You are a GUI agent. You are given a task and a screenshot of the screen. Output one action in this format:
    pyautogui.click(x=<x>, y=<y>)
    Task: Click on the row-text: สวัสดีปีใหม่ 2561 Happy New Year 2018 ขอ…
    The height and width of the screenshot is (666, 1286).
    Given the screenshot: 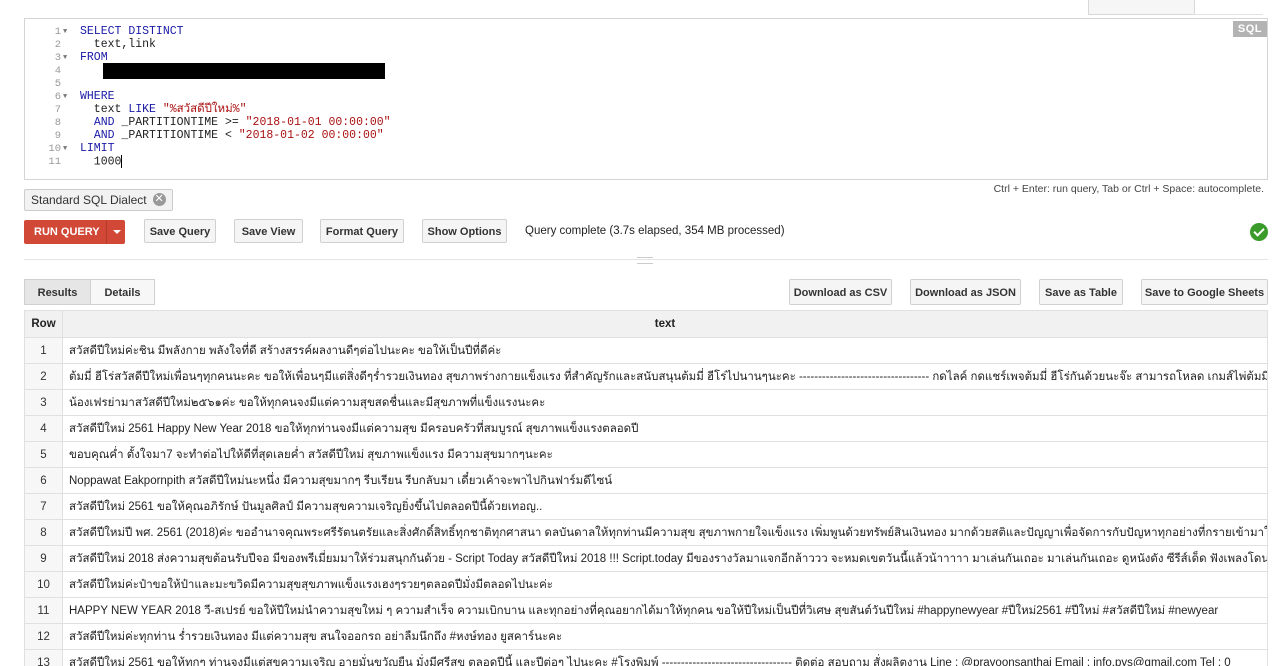 What is the action you would take?
    pyautogui.click(x=665, y=428)
    